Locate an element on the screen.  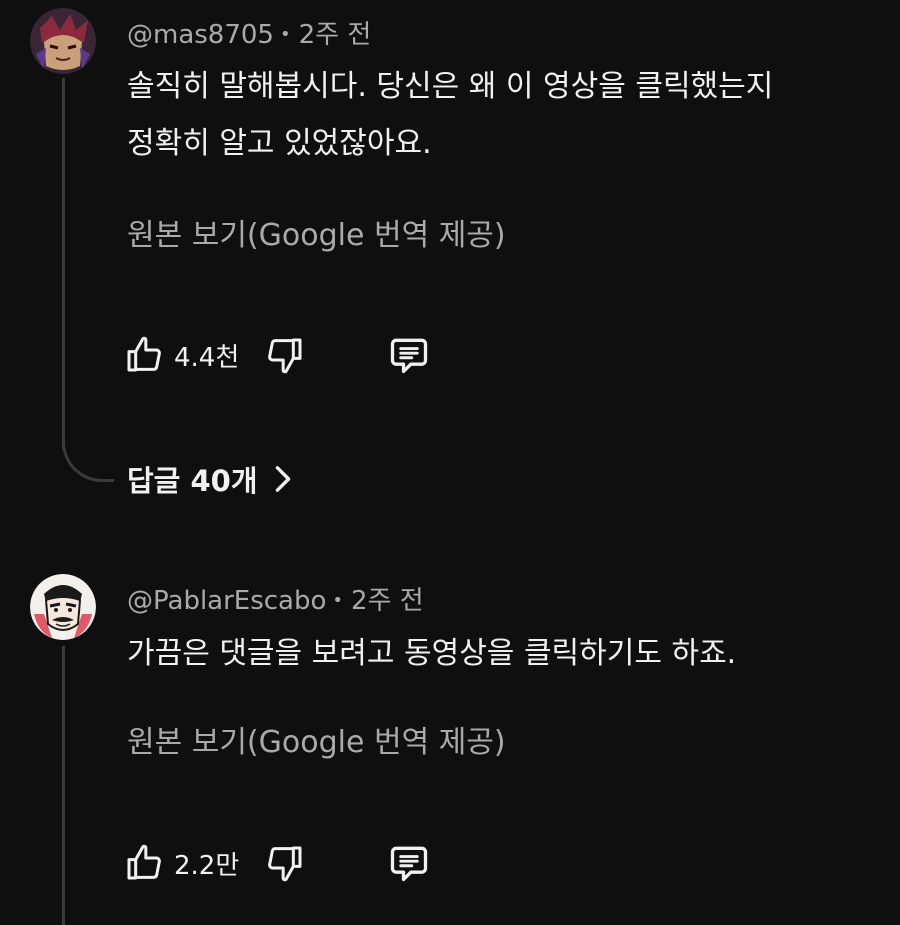
like-count: 2.2만 is located at coordinates (207, 865).